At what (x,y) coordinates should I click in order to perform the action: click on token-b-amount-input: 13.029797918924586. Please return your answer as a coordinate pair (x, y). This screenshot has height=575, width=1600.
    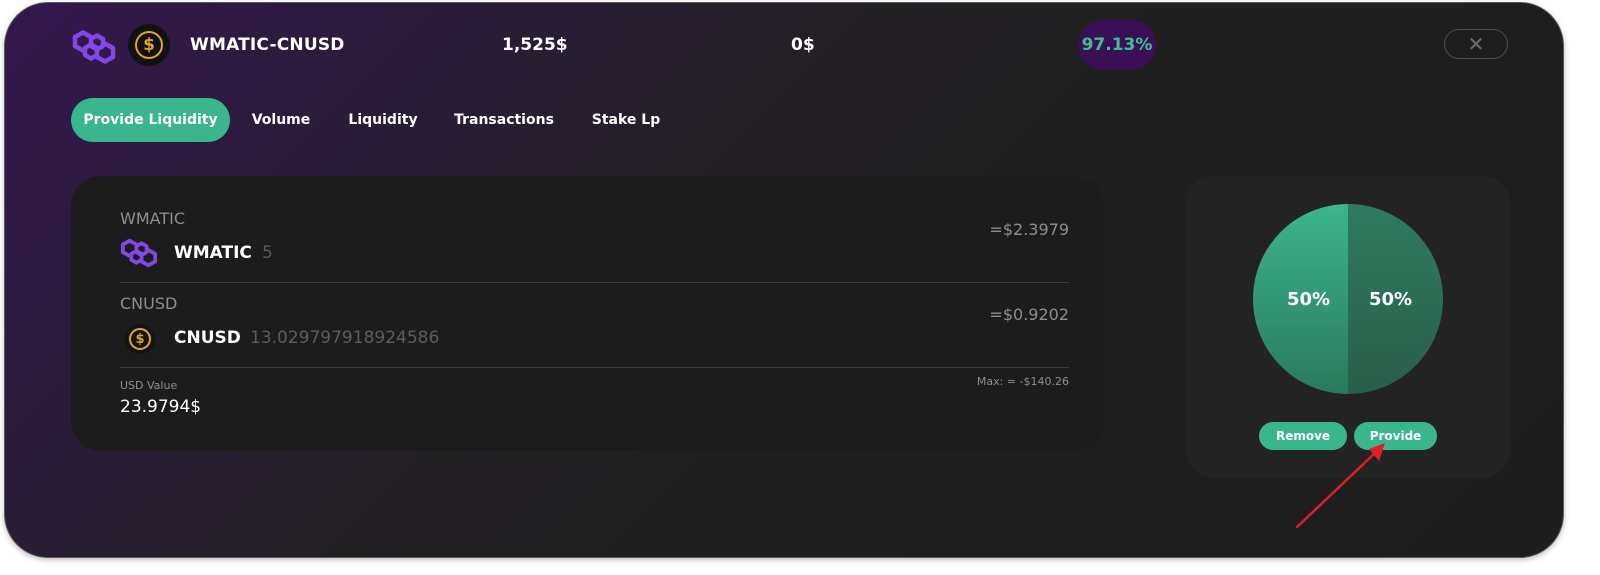
    Looking at the image, I should click on (344, 338).